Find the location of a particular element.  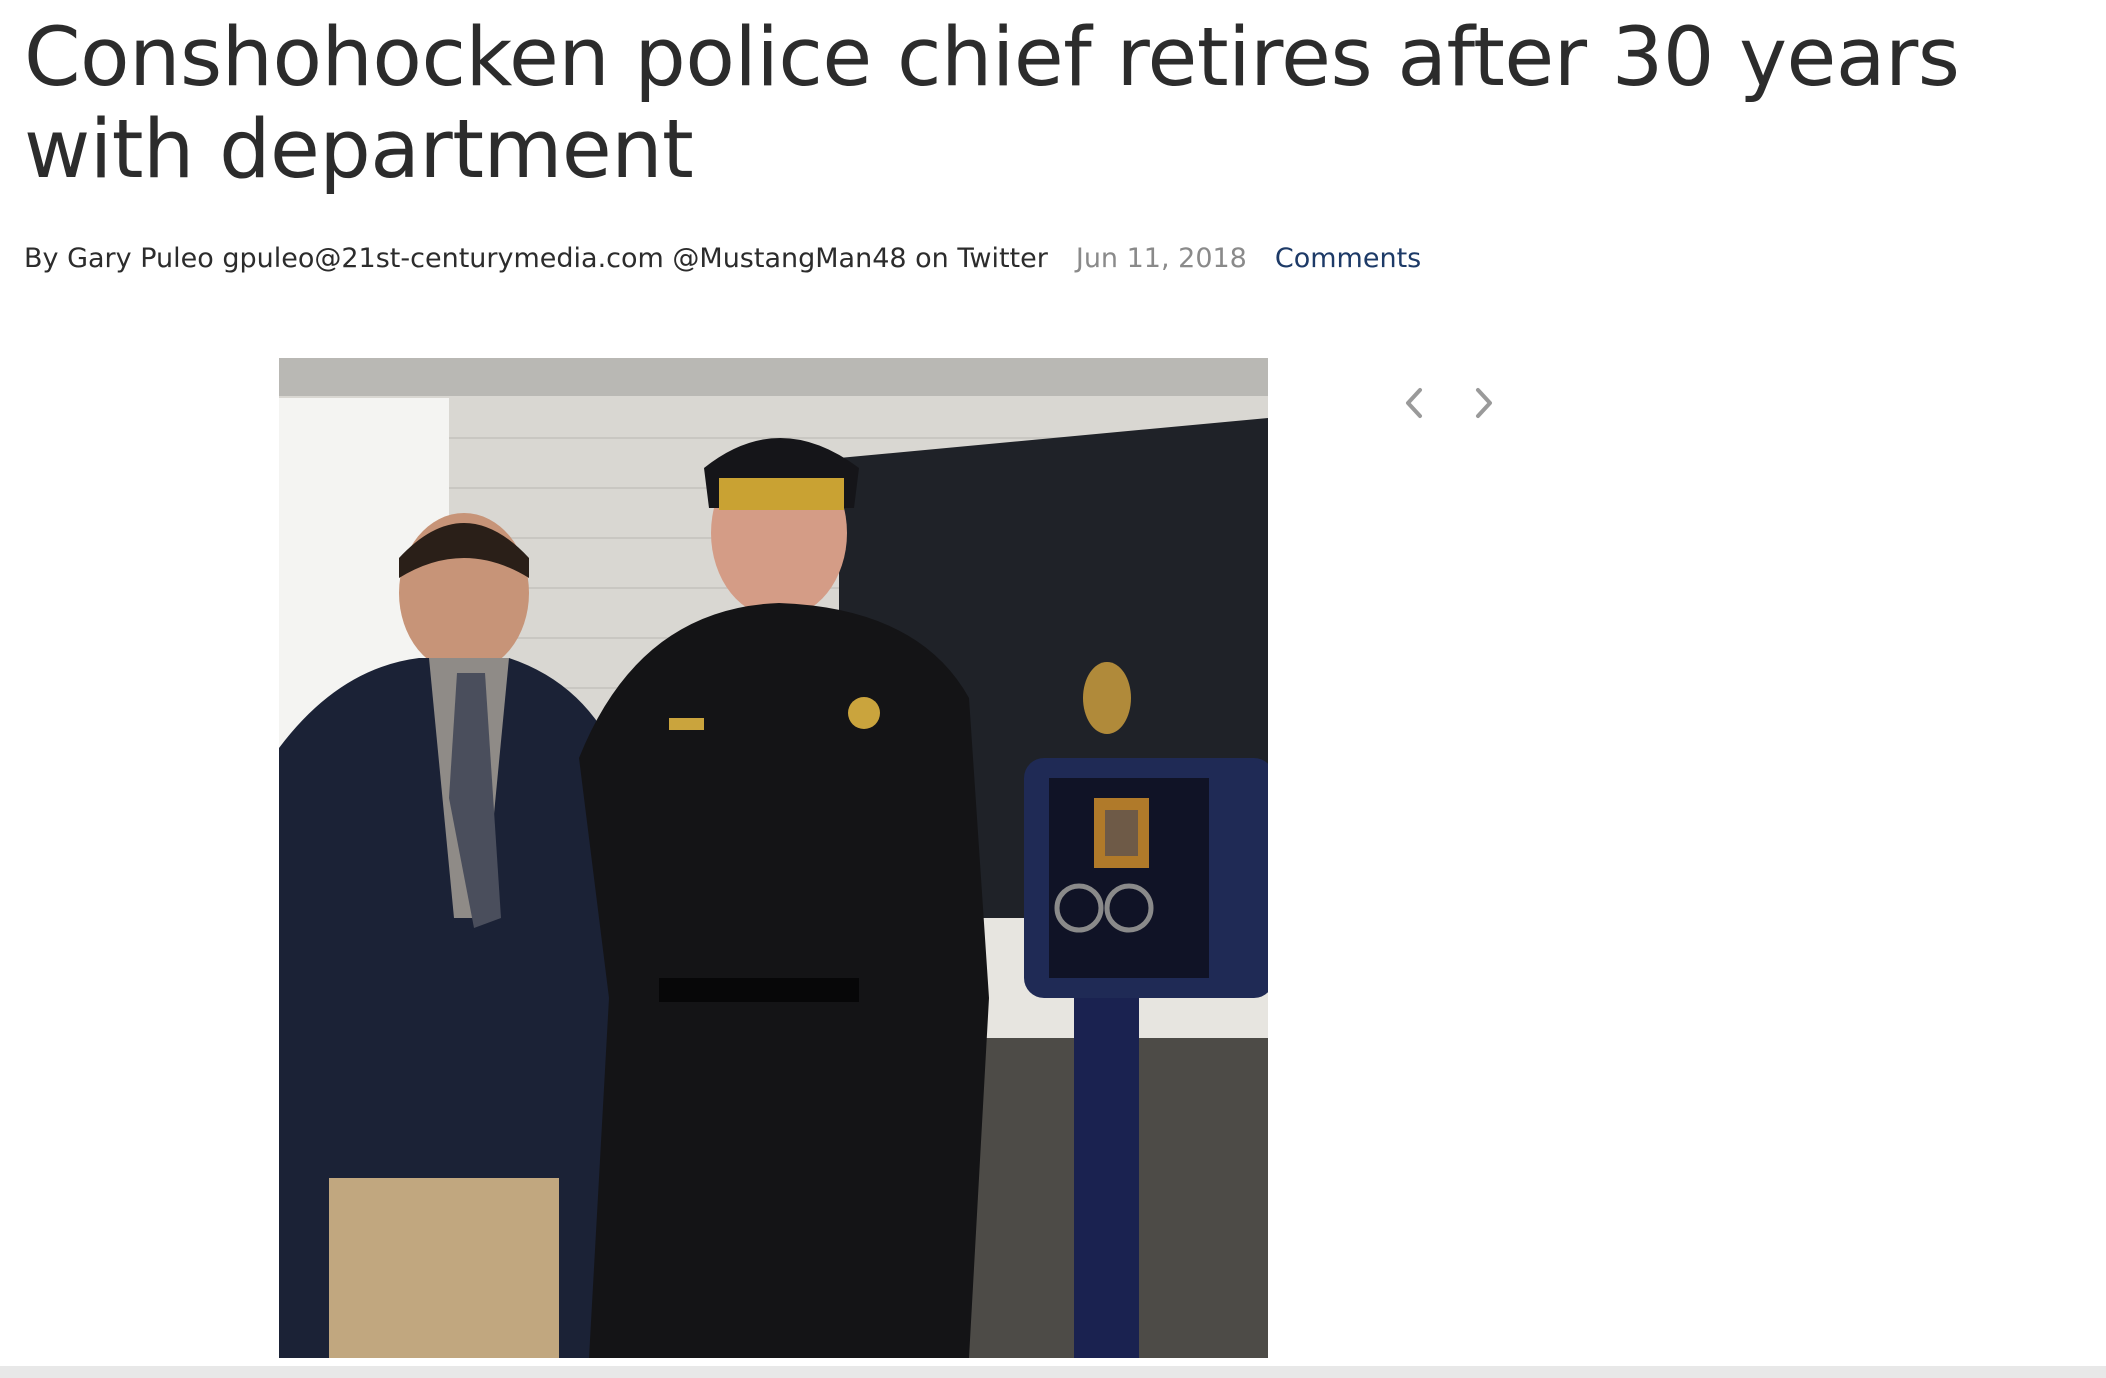

gallery-next-button is located at coordinates (1484, 403).